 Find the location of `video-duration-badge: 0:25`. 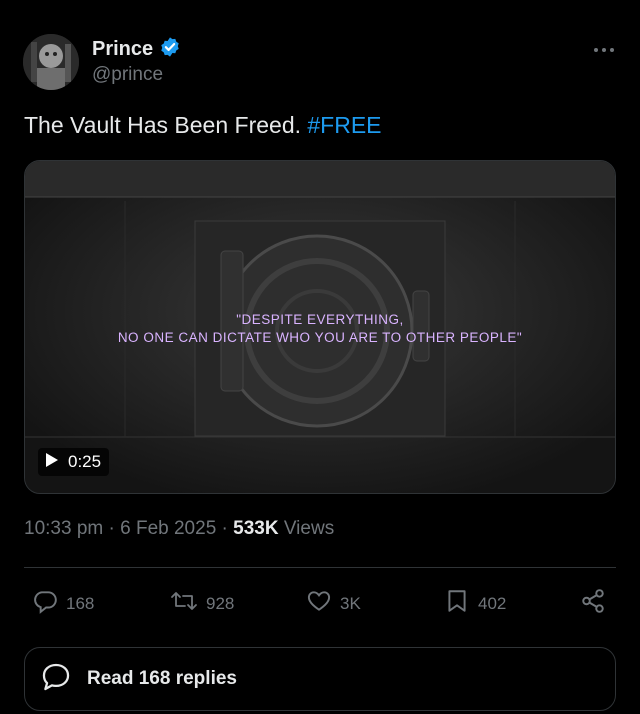

video-duration-badge: 0:25 is located at coordinates (74, 462).